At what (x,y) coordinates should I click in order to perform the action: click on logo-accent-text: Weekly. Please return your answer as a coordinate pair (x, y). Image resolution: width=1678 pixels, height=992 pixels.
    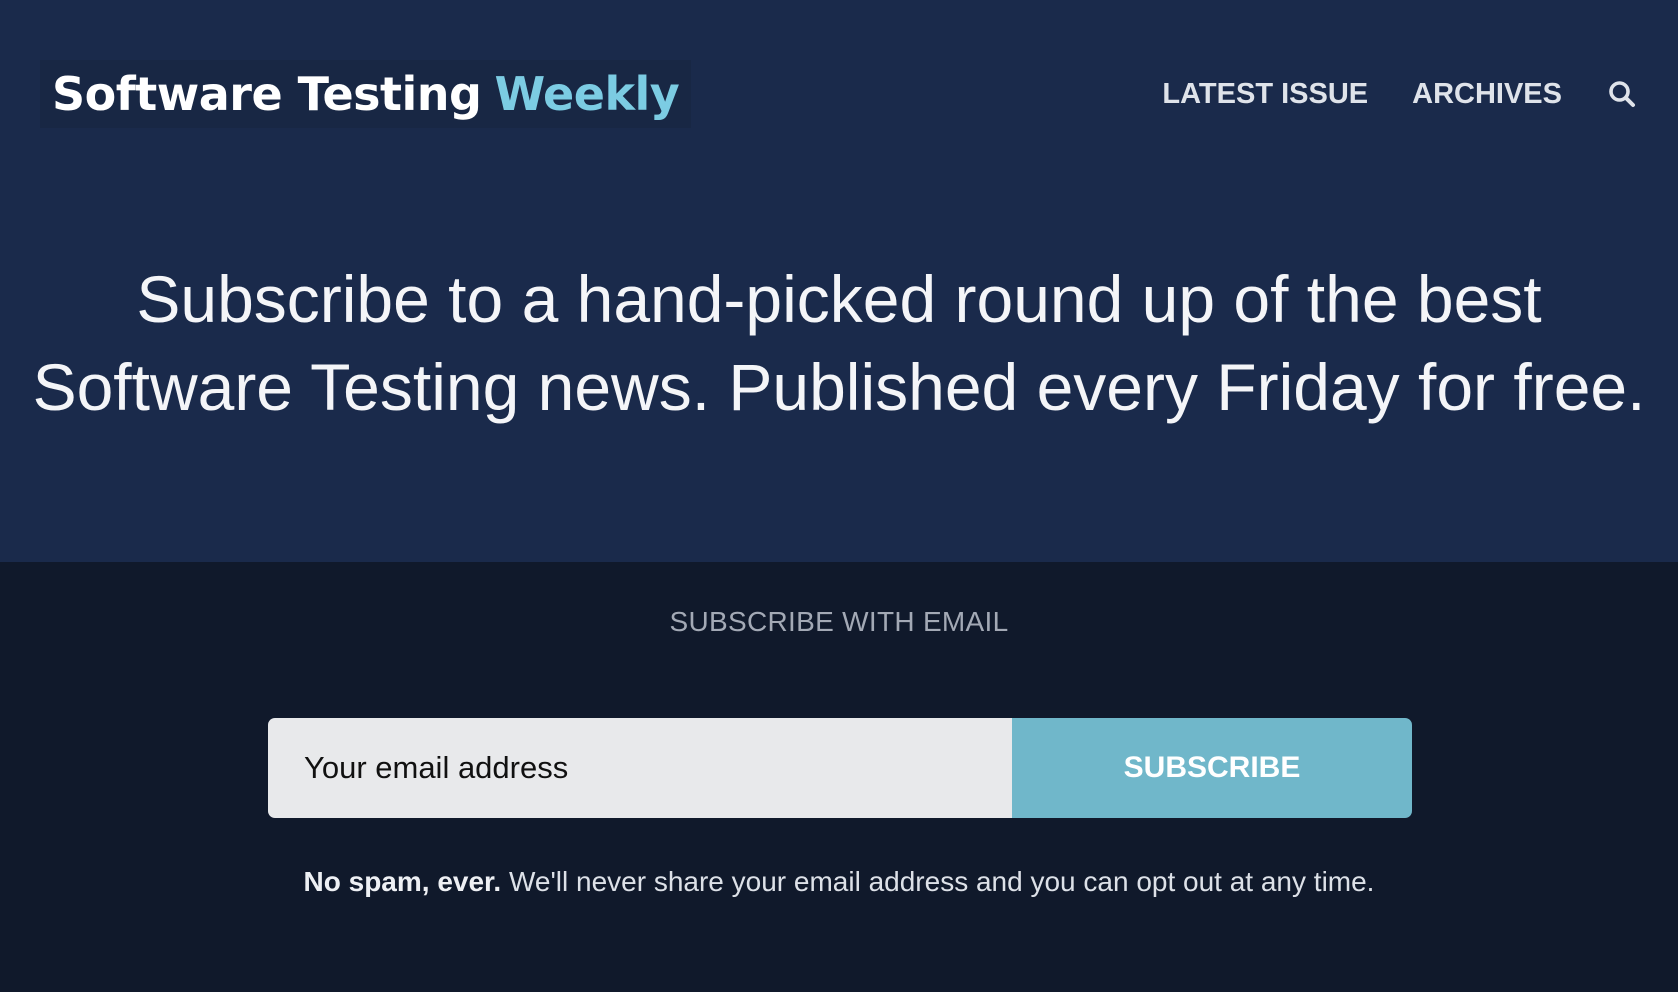
    Looking at the image, I should click on (587, 94).